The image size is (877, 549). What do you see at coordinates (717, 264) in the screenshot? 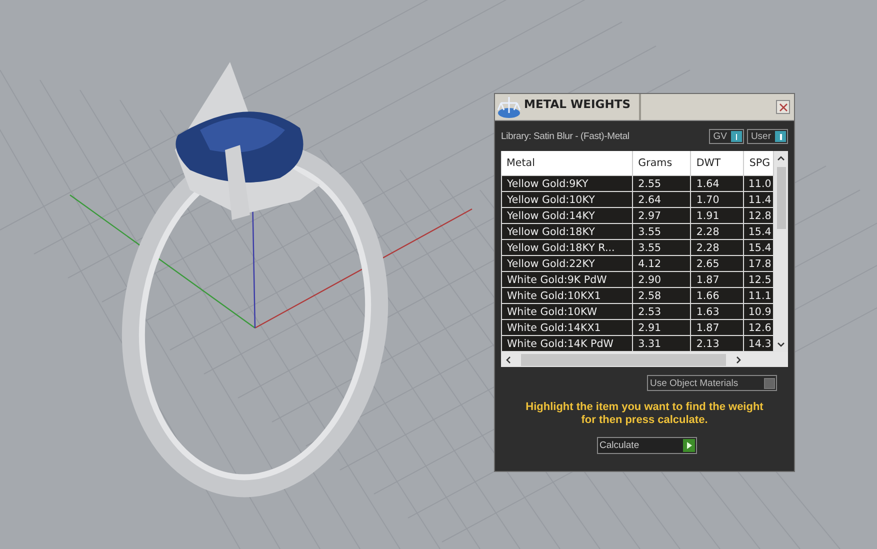
I see `table-cell: 2.65` at bounding box center [717, 264].